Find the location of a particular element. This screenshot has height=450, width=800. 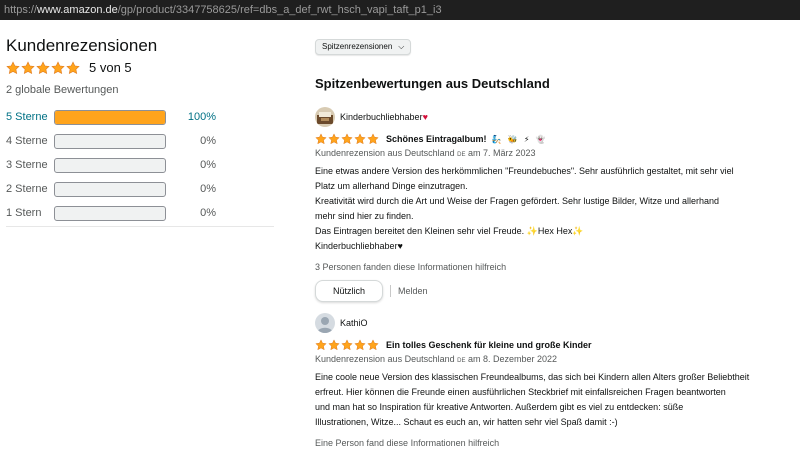

histogram-row-5: 5 Sterne 100% is located at coordinates (111, 117).